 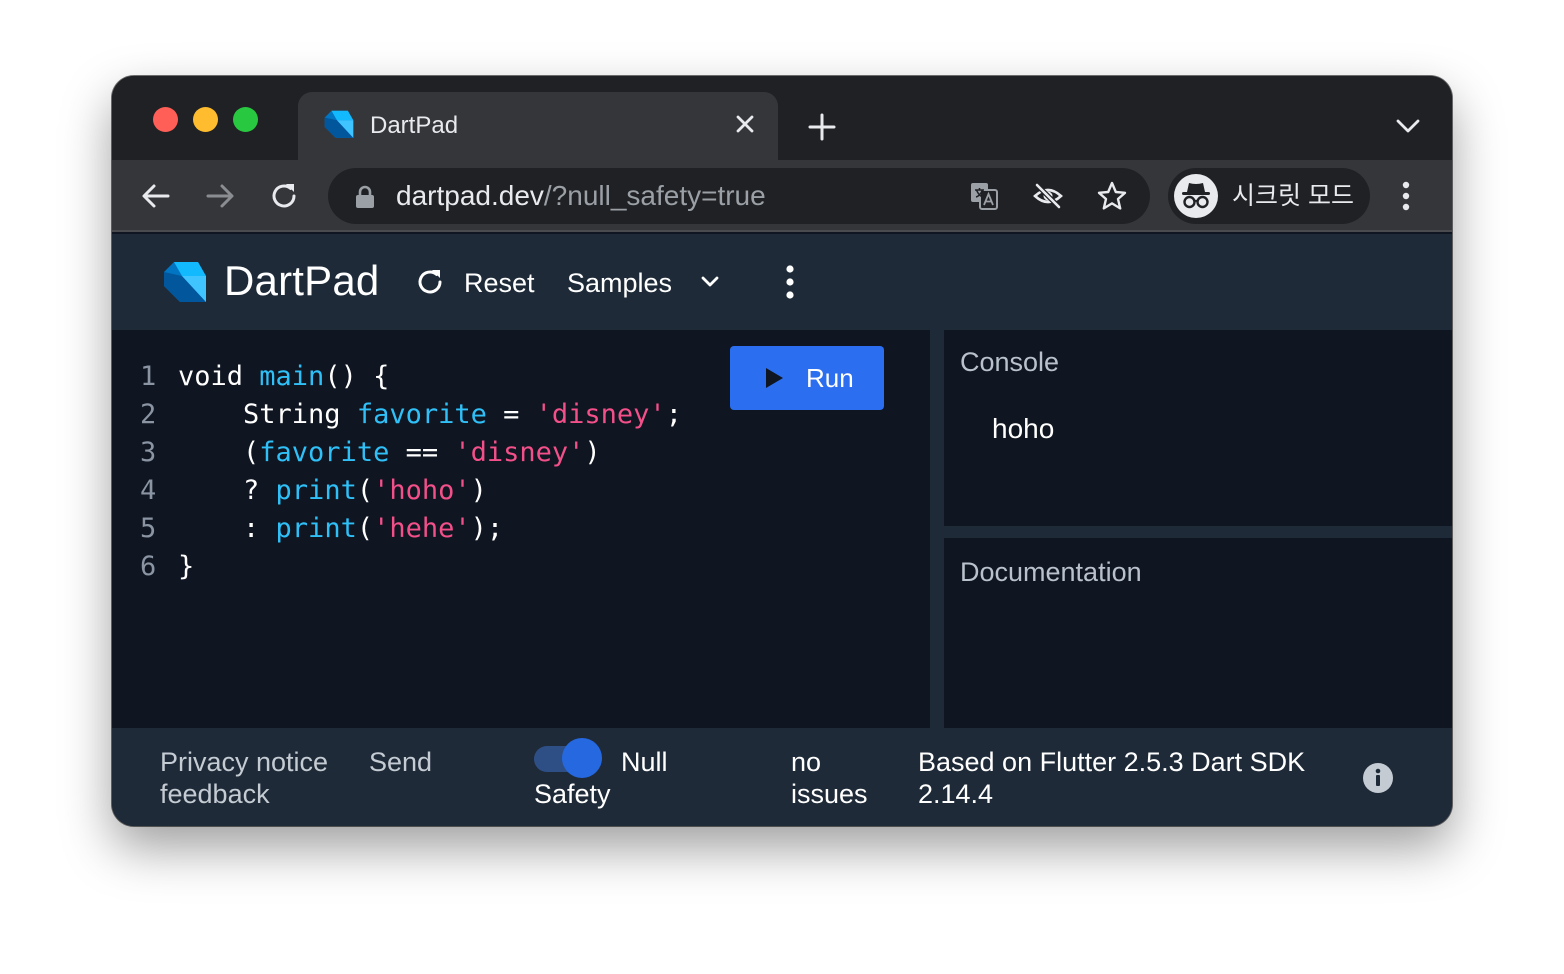 I want to click on reset-button: Reset, so click(x=499, y=283).